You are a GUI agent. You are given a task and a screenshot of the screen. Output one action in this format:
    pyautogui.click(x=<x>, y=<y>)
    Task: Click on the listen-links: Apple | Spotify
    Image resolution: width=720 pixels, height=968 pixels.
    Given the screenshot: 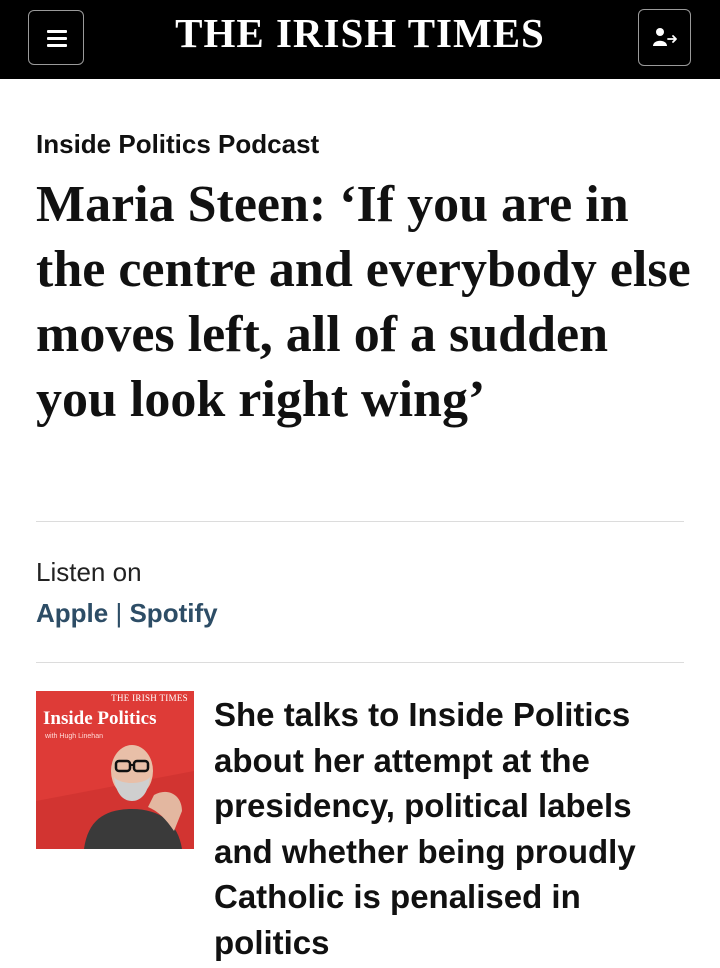 What is the action you would take?
    pyautogui.click(x=127, y=613)
    